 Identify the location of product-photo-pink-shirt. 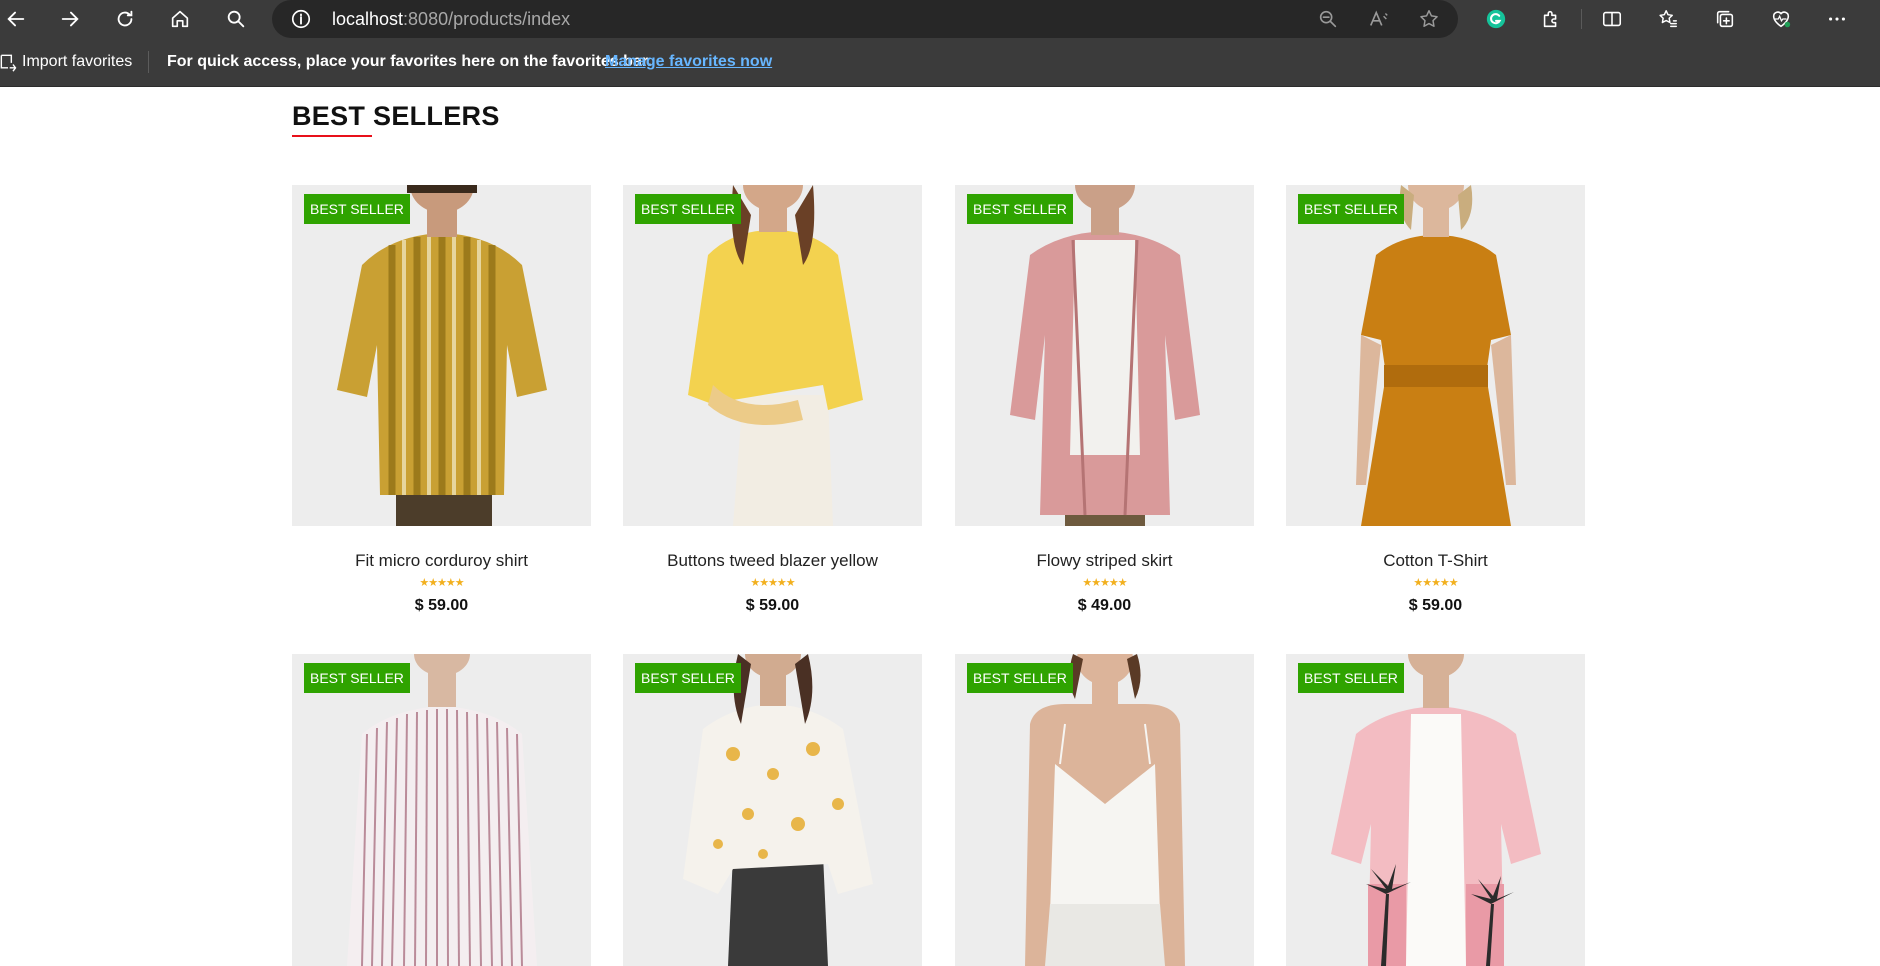
(1105, 355).